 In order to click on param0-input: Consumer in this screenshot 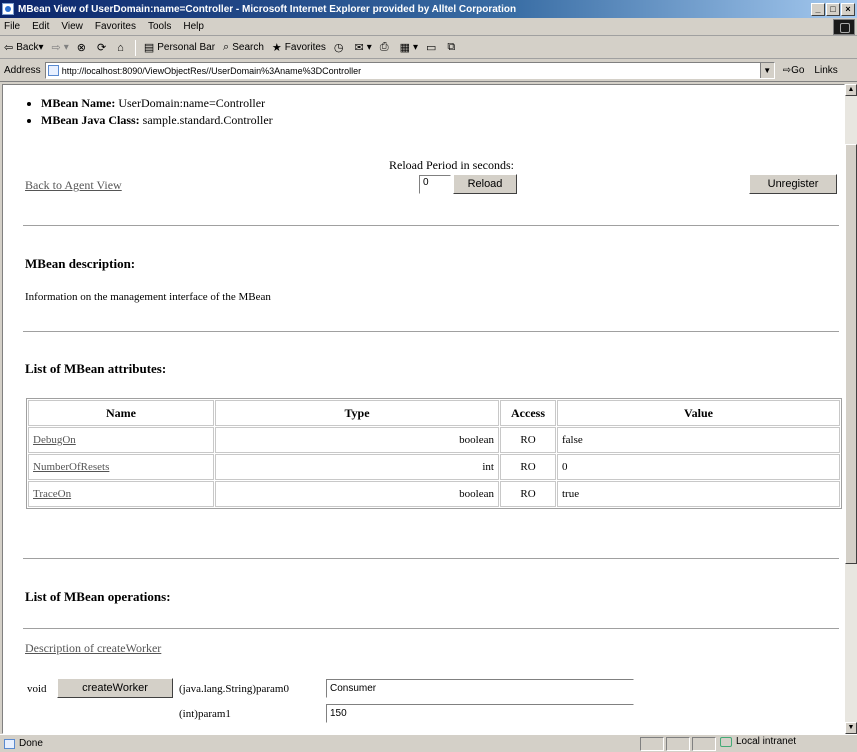, I will do `click(480, 688)`.